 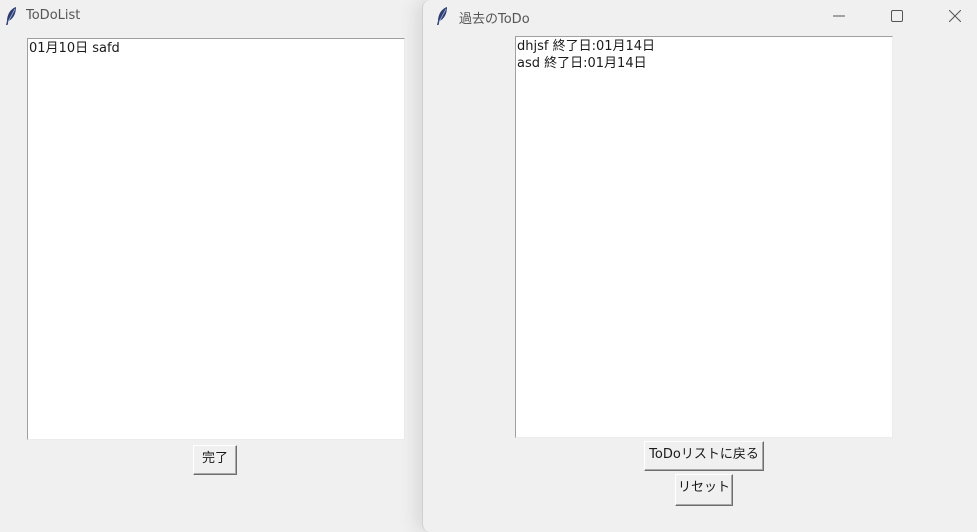 I want to click on history-titlebar: 過去のToDo, so click(x=700, y=16).